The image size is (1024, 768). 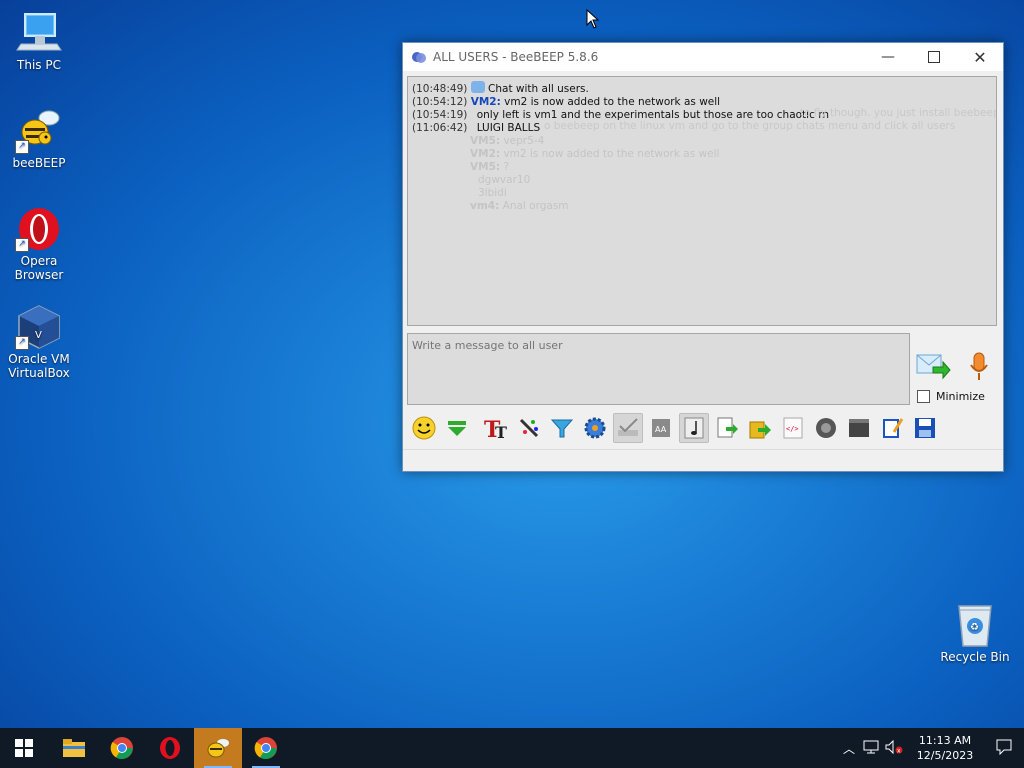 What do you see at coordinates (535, 206) in the screenshot?
I see `message-text: Anal orgasm` at bounding box center [535, 206].